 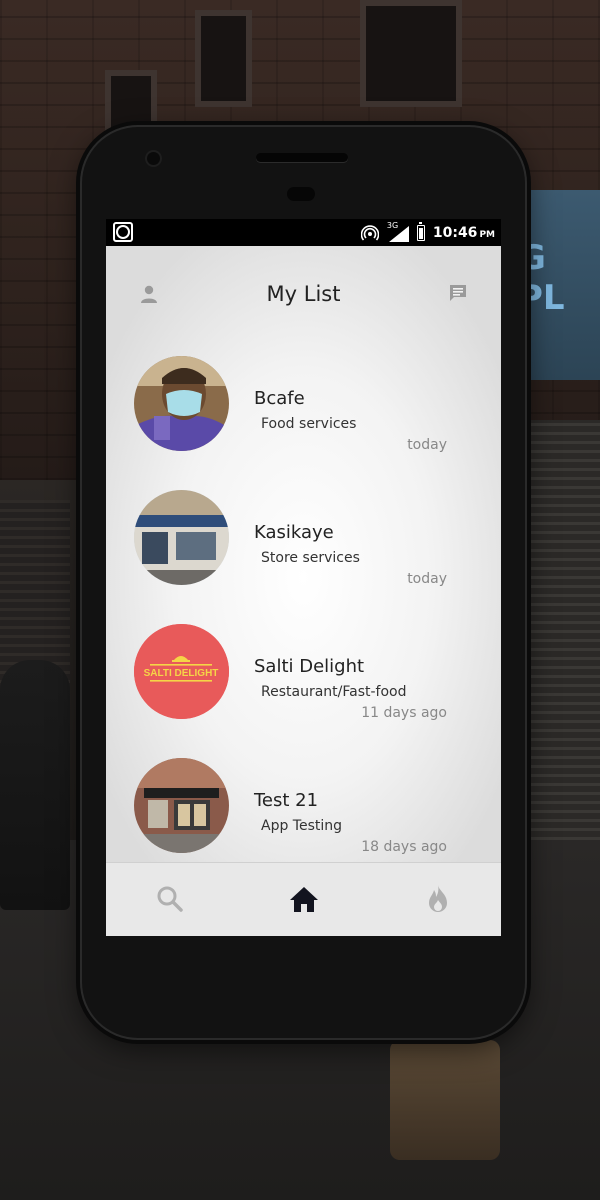 I want to click on item-category: Restaurant/Fast-food, so click(x=334, y=692).